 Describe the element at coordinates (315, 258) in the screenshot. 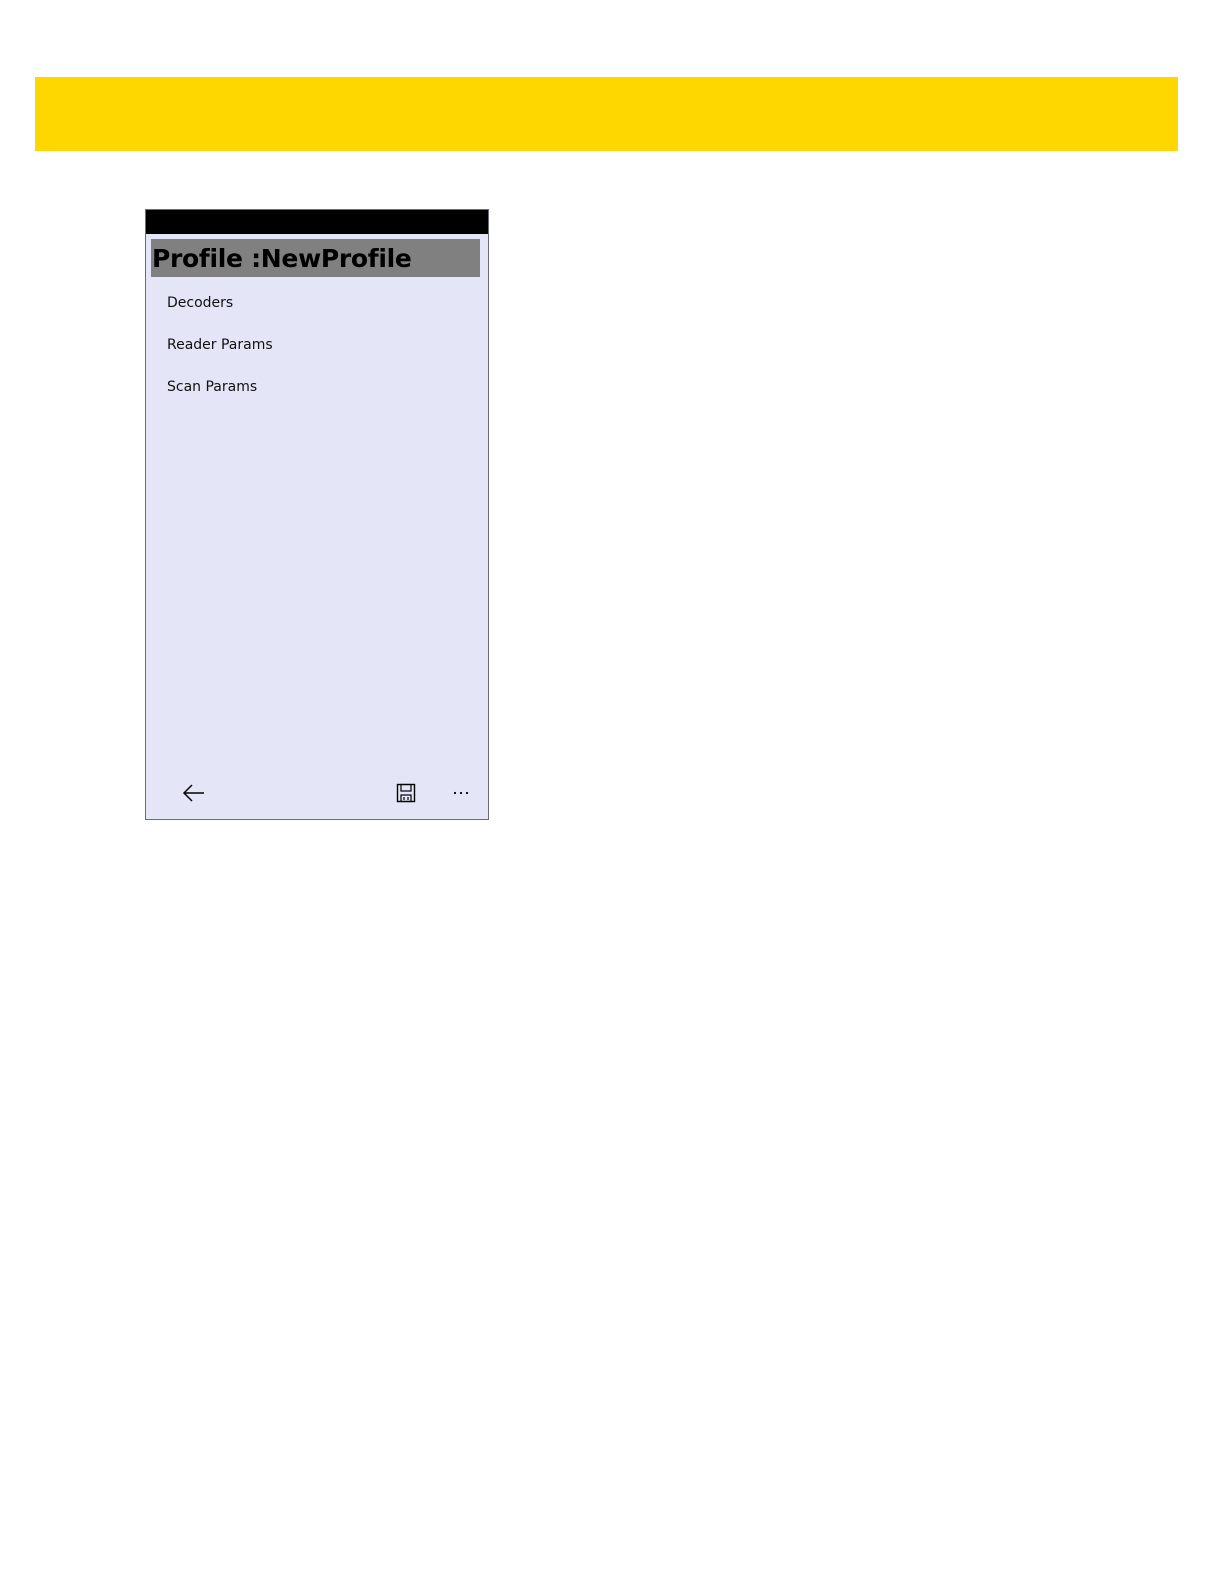

I see `profile-title: Profile :NewProfile` at that location.